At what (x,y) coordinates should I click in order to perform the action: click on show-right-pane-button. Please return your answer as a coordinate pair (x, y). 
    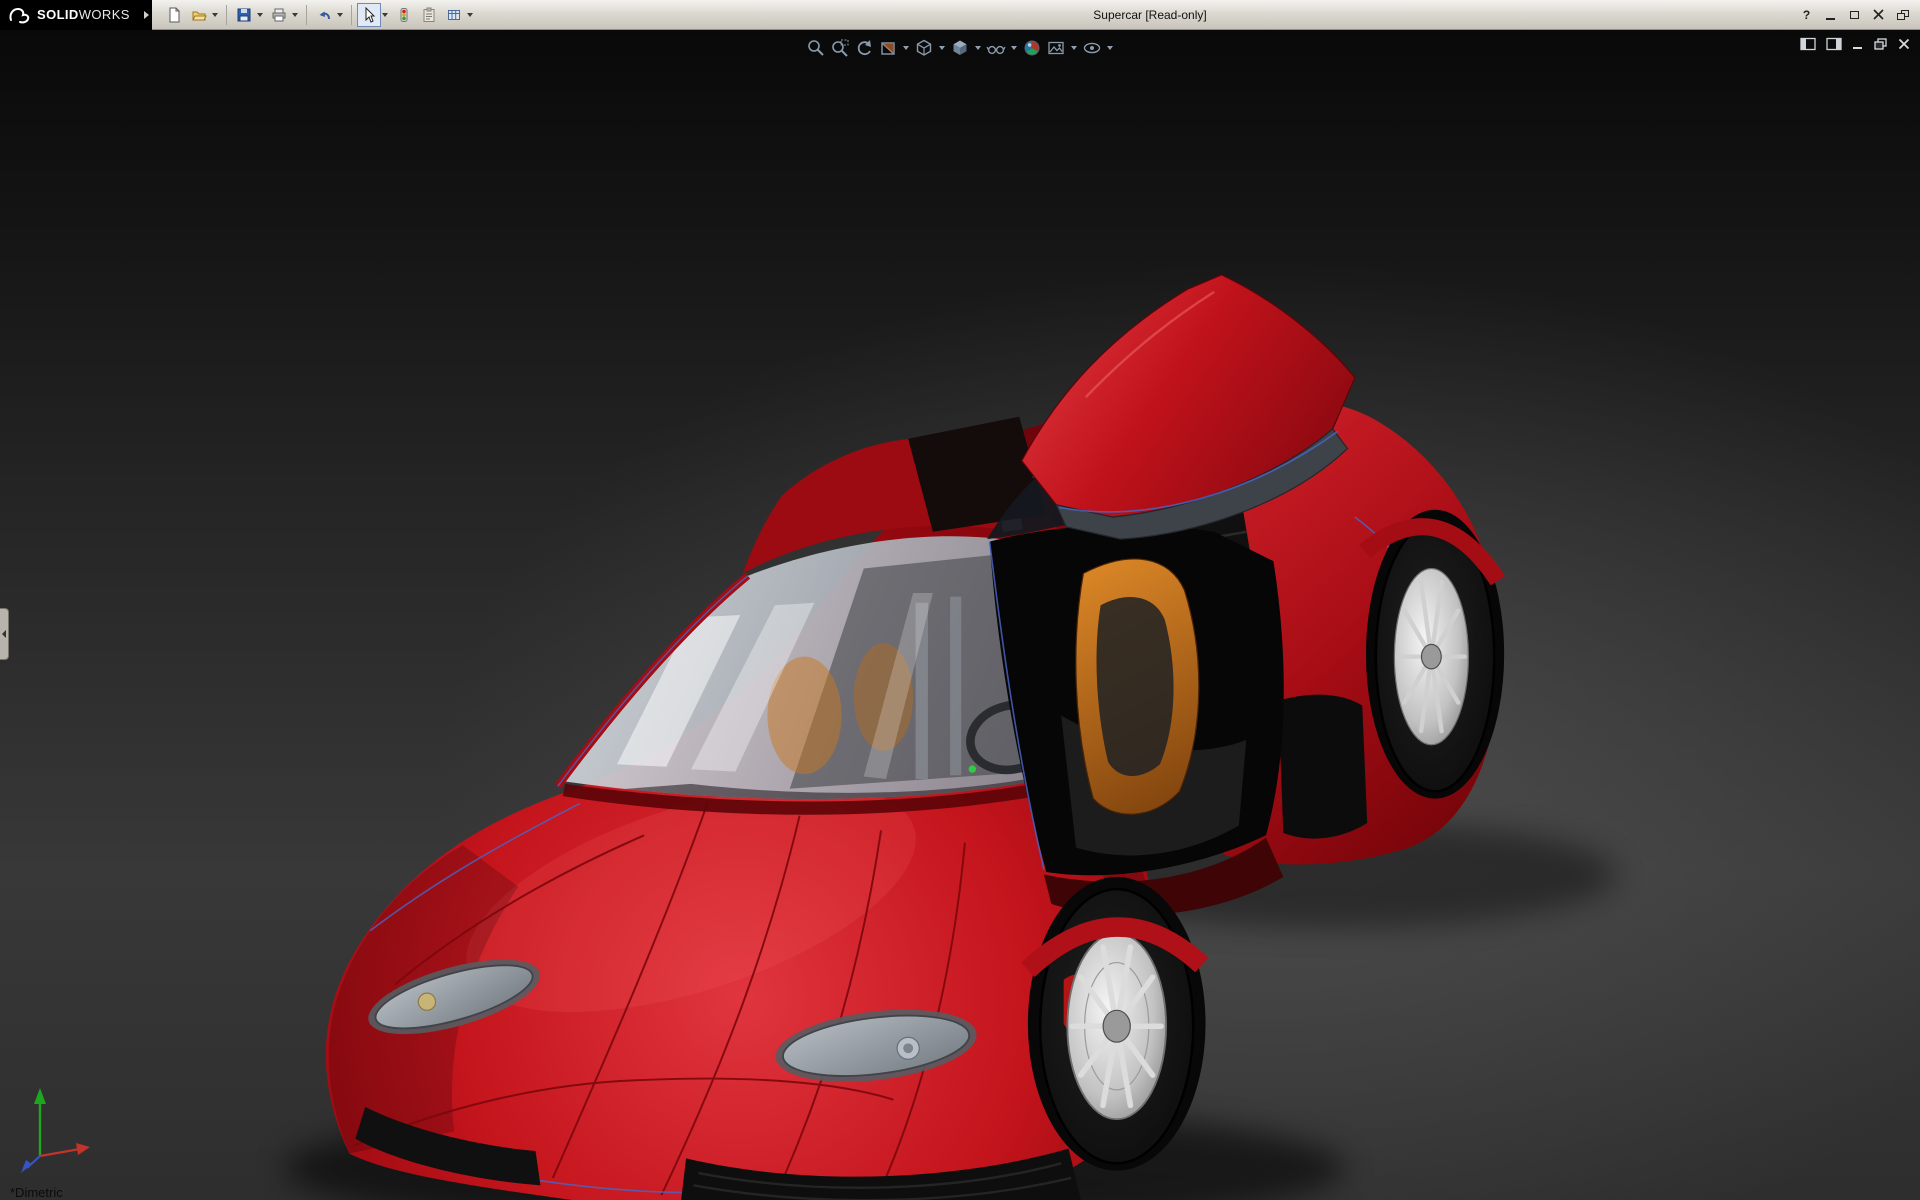
    Looking at the image, I should click on (1834, 44).